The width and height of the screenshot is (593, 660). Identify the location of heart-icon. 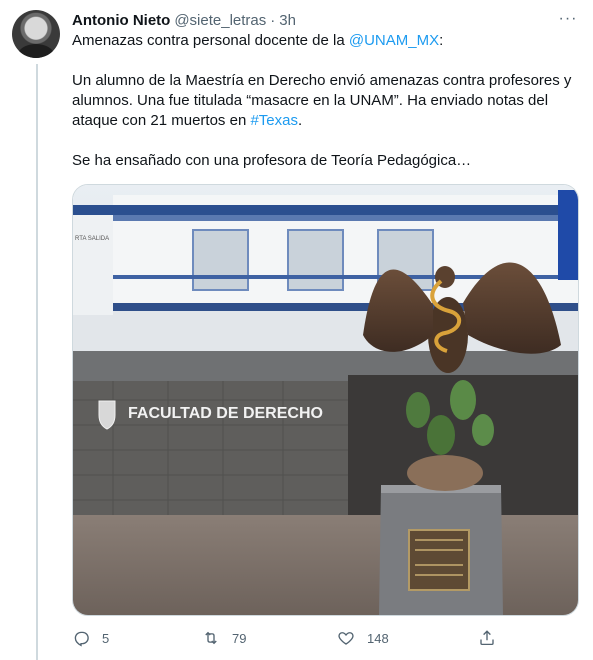
(346, 638).